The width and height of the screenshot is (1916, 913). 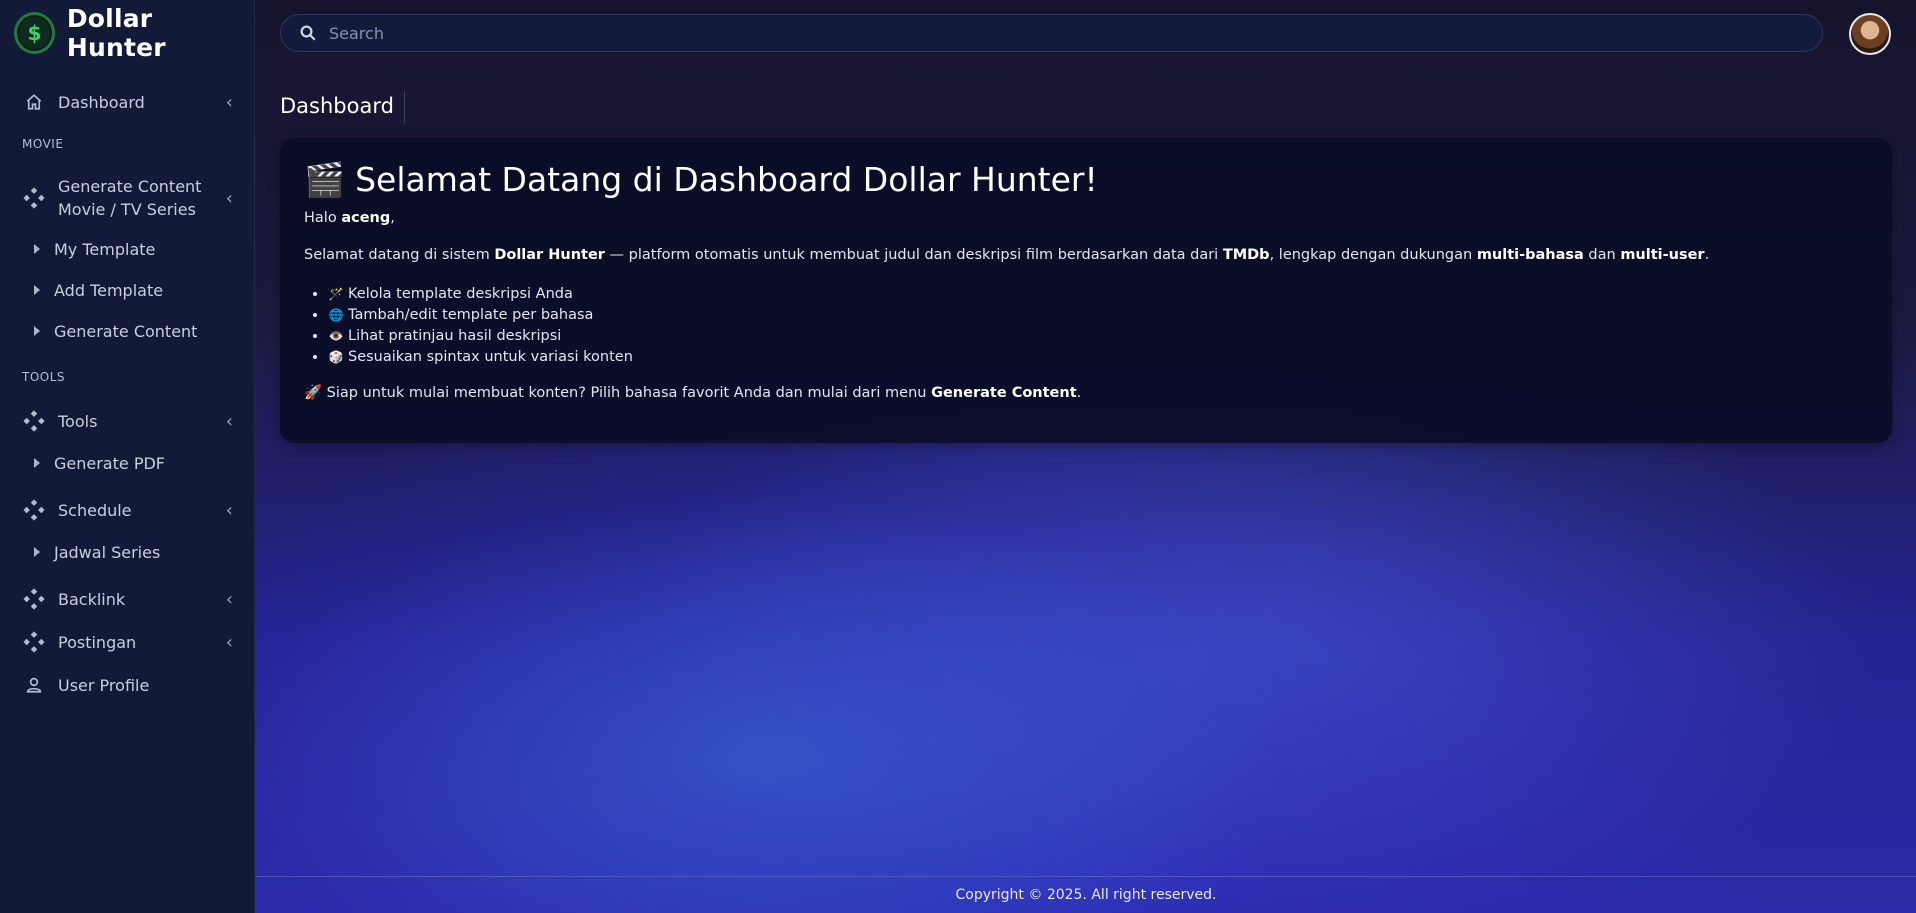 I want to click on sidebar-item-label: Tools, so click(x=78, y=421).